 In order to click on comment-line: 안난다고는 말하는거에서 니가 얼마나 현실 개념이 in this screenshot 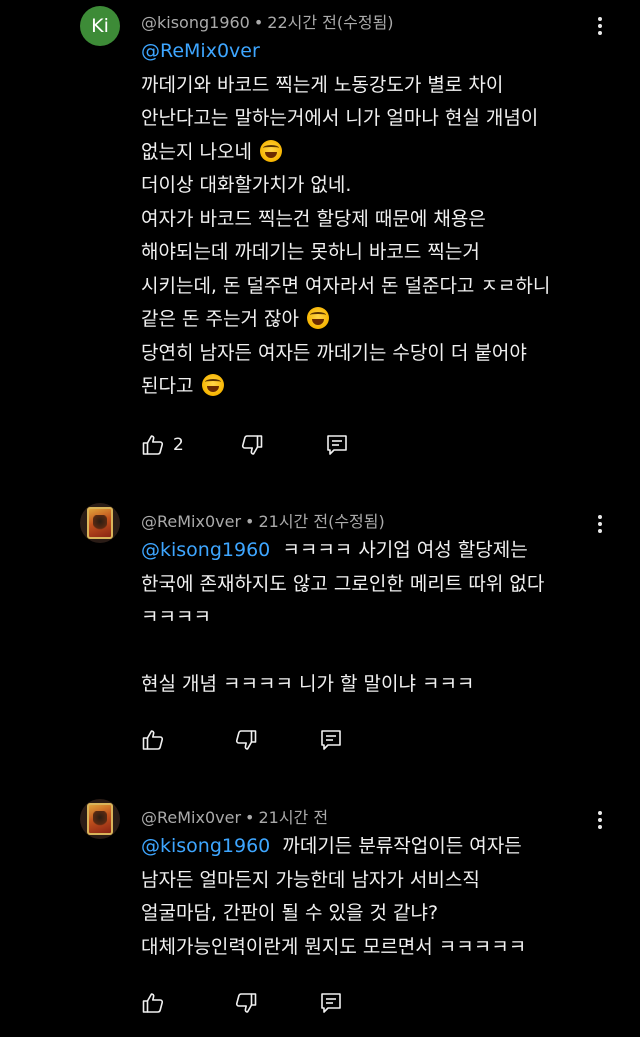, I will do `click(340, 118)`.